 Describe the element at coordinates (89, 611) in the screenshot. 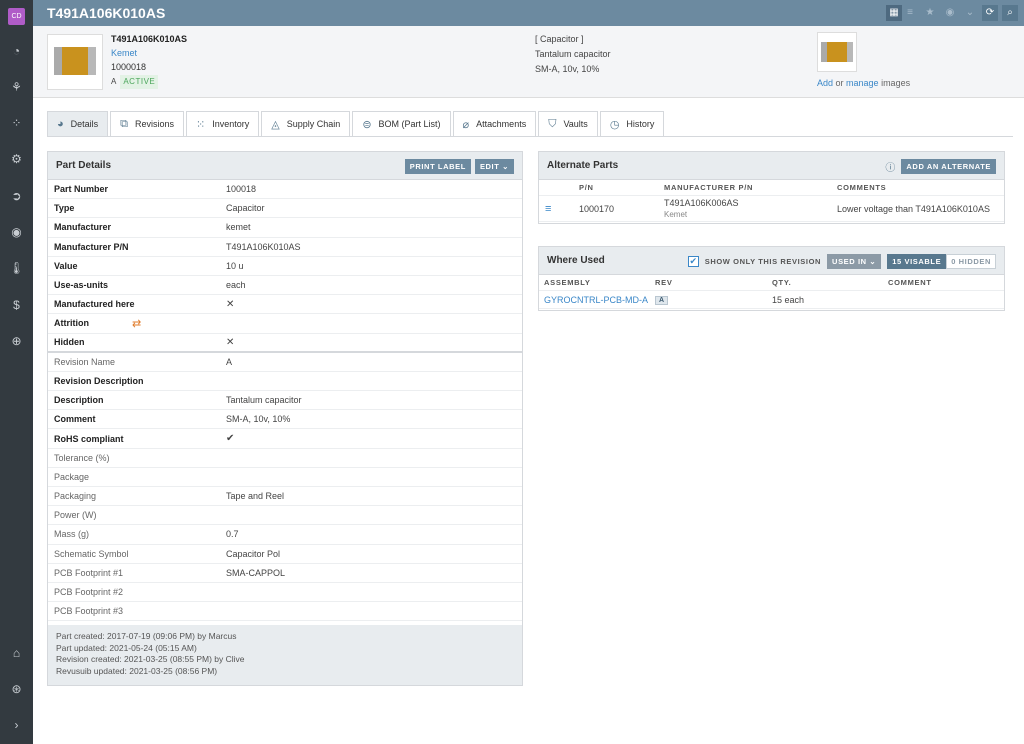

I see `detail-key: PCB Footprint #3` at that location.